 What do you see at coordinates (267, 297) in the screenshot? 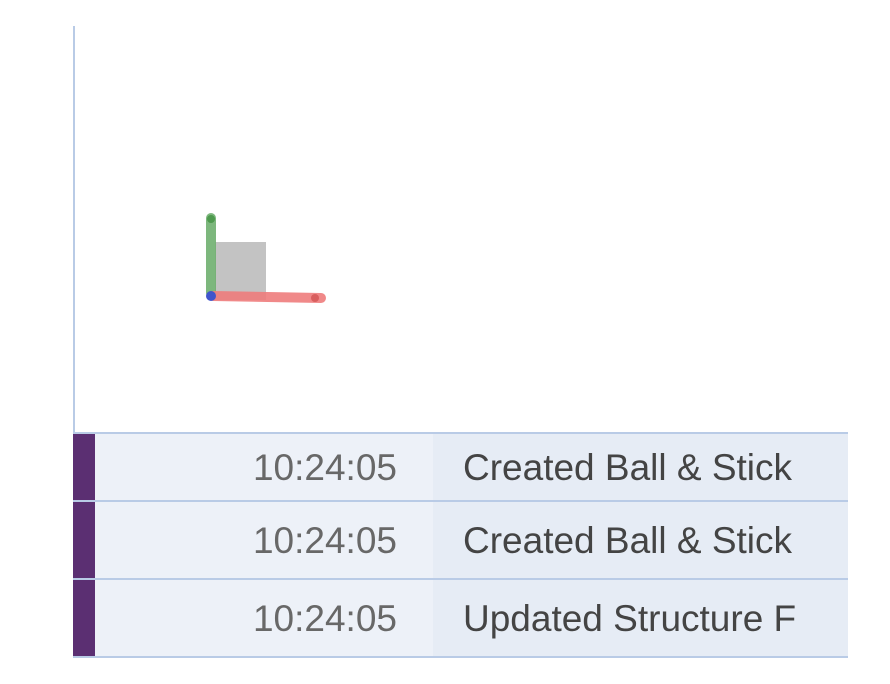
I see `x-axis` at bounding box center [267, 297].